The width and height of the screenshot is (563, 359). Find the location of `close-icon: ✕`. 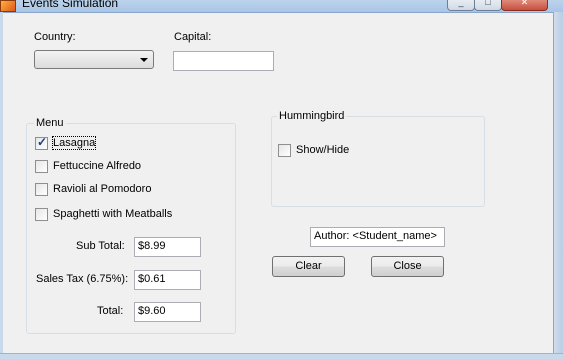

close-icon: ✕ is located at coordinates (524, 3).